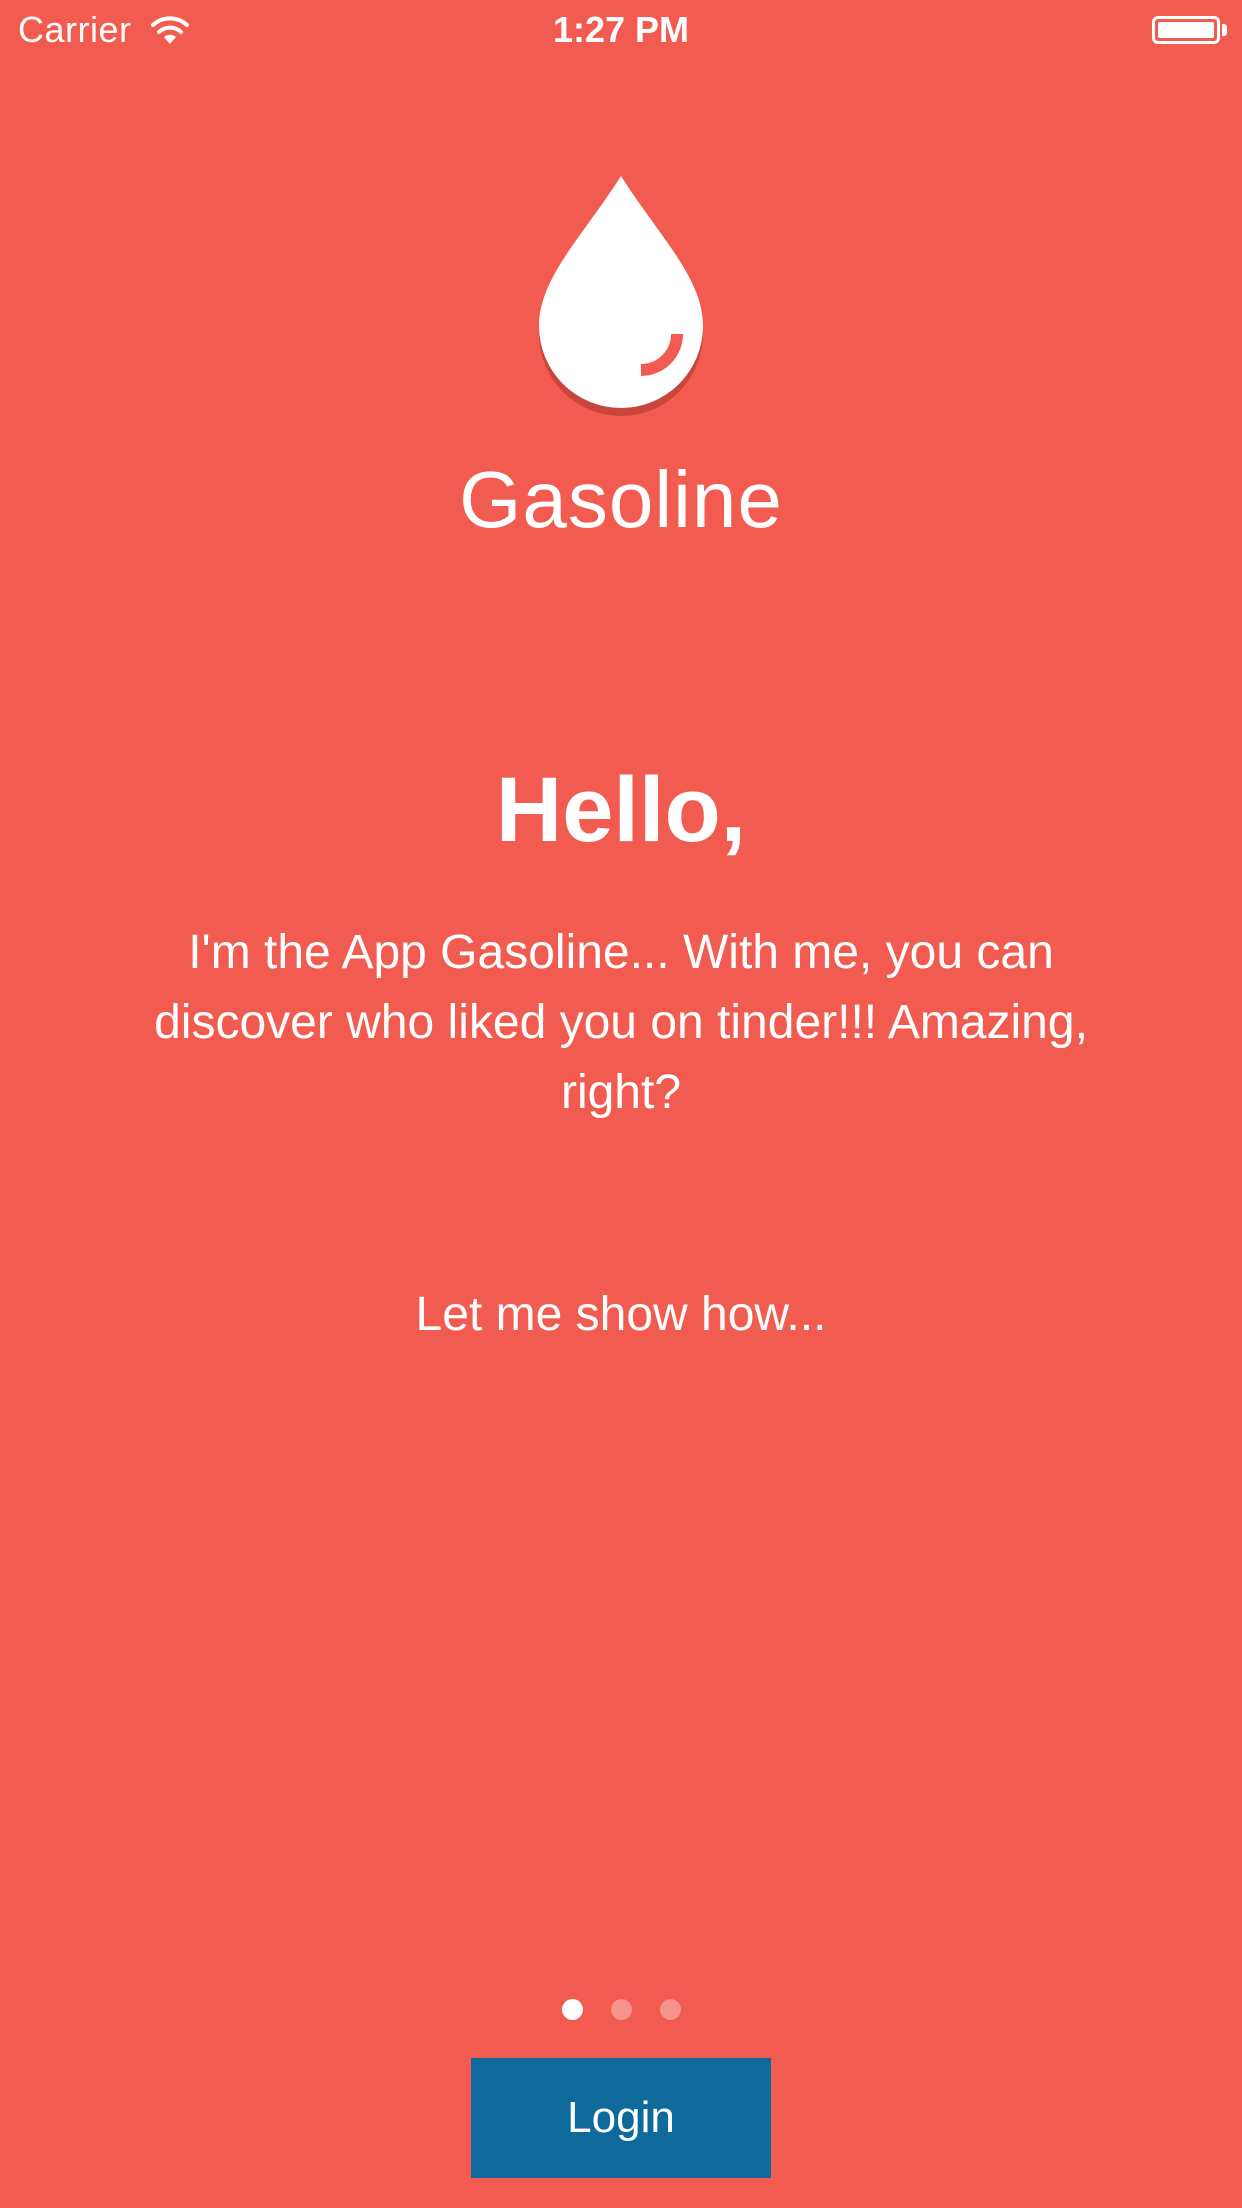 Image resolution: width=1242 pixels, height=2208 pixels. I want to click on page-indicator, so click(621, 2009).